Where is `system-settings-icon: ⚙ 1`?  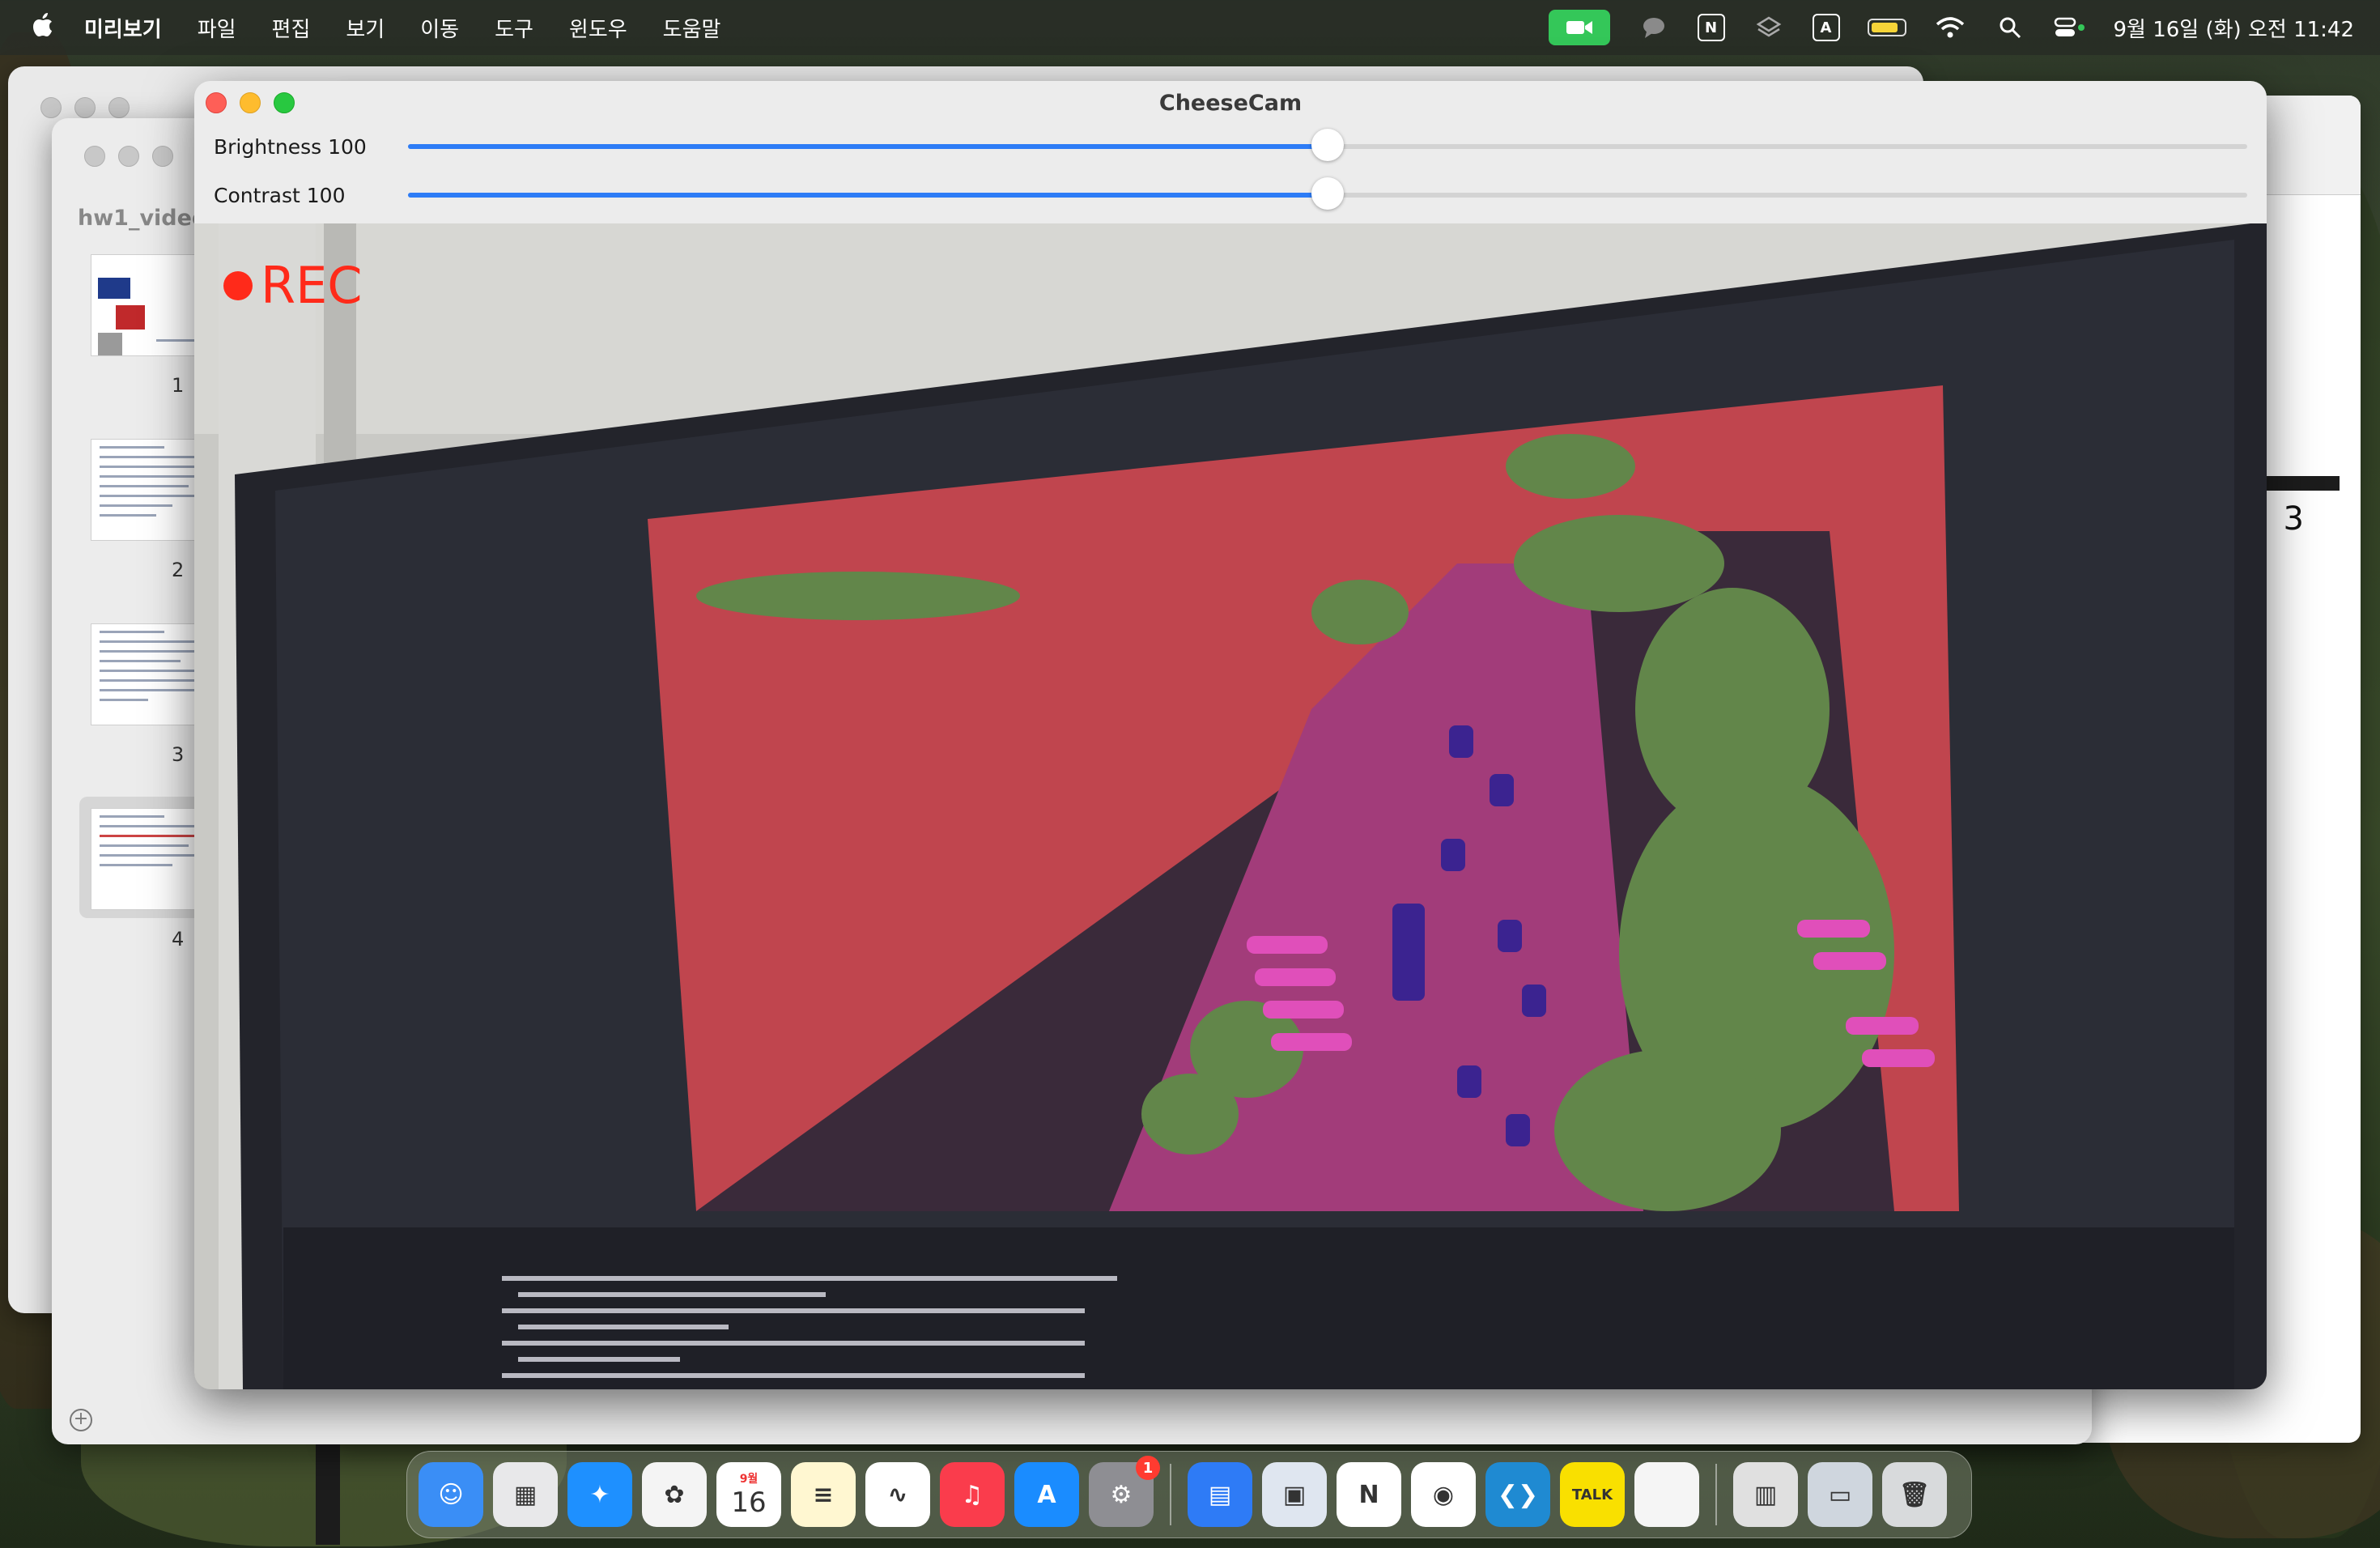 system-settings-icon: ⚙ 1 is located at coordinates (1125, 1492).